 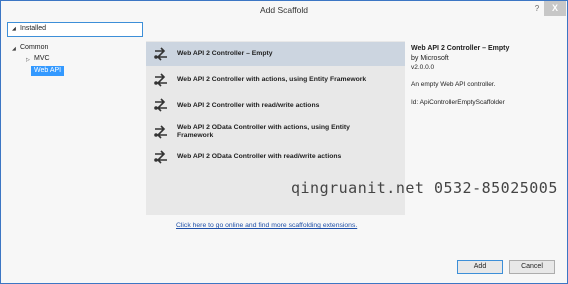 I want to click on installed-filter: ◢ Installed, so click(x=75, y=29).